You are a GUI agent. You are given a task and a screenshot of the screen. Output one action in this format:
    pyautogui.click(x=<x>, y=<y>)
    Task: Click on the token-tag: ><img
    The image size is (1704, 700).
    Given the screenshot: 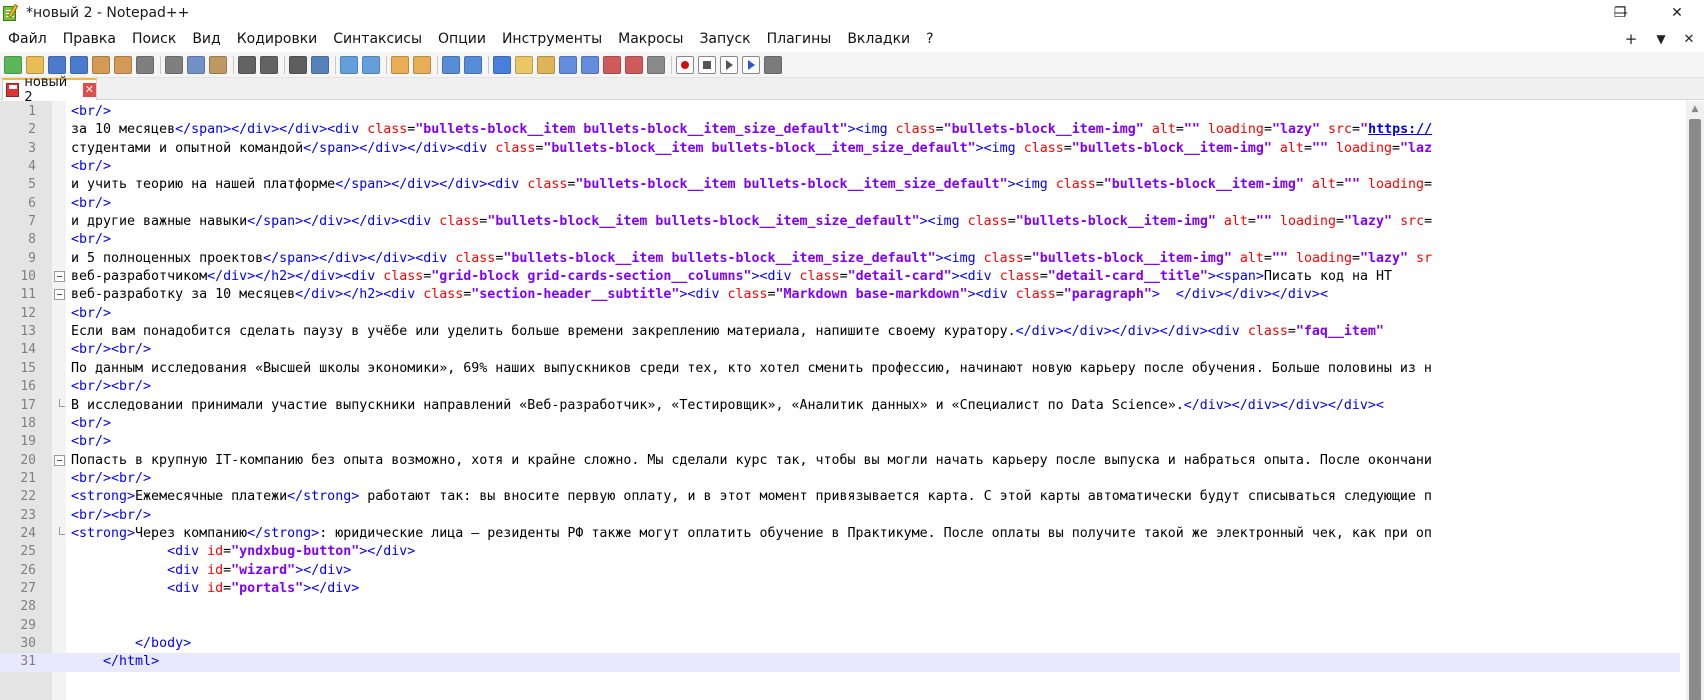 What is the action you would take?
    pyautogui.click(x=1031, y=185)
    